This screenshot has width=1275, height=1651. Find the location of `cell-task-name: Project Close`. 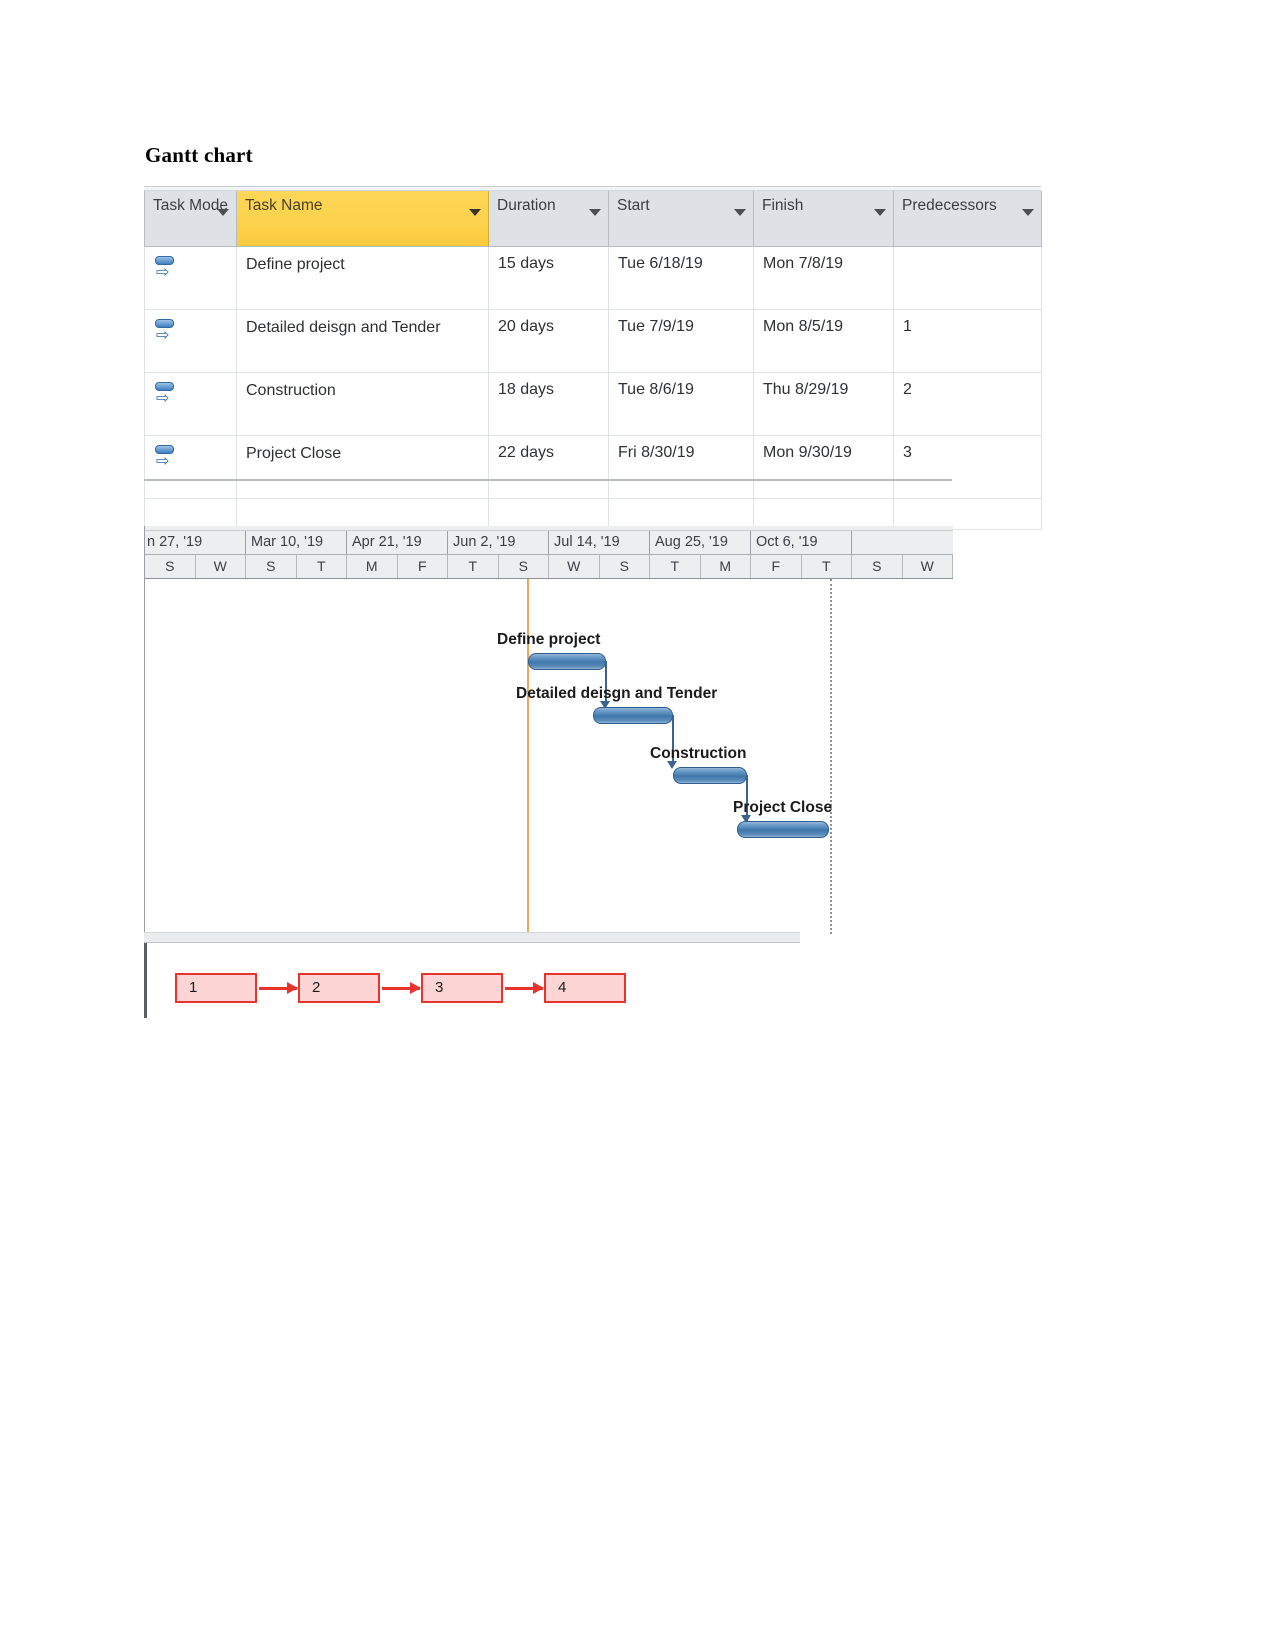

cell-task-name: Project Close is located at coordinates (362, 467).